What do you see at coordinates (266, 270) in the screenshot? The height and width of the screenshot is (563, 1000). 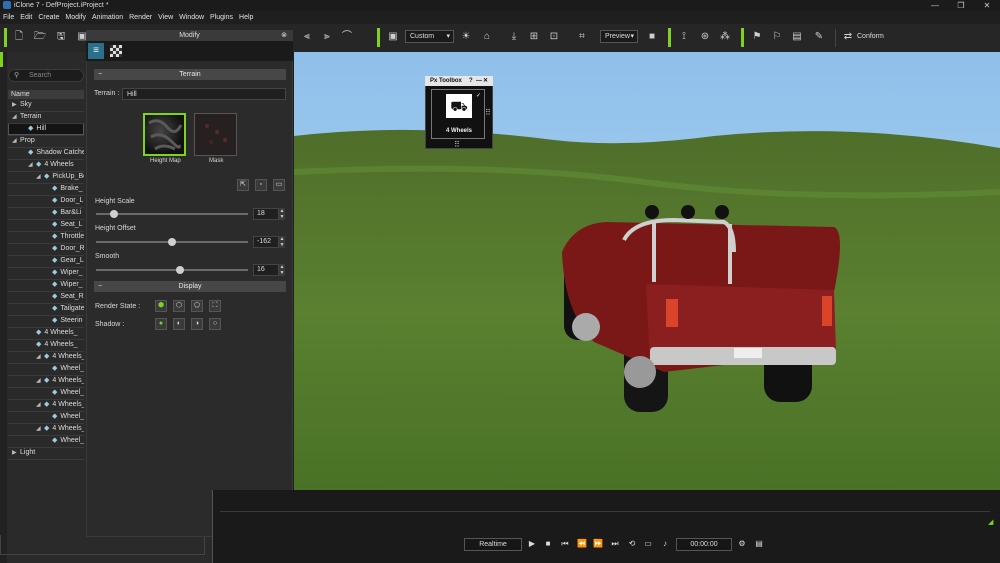 I see `smooth-value: 16` at bounding box center [266, 270].